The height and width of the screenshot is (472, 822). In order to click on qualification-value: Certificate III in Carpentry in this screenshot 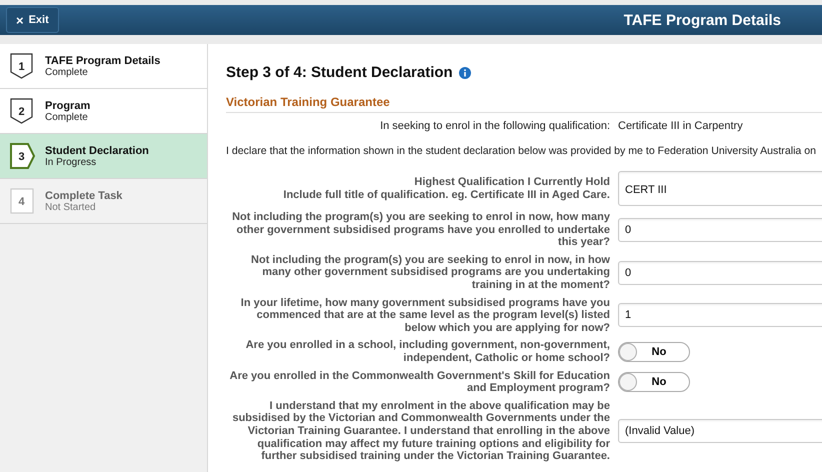, I will do `click(681, 126)`.